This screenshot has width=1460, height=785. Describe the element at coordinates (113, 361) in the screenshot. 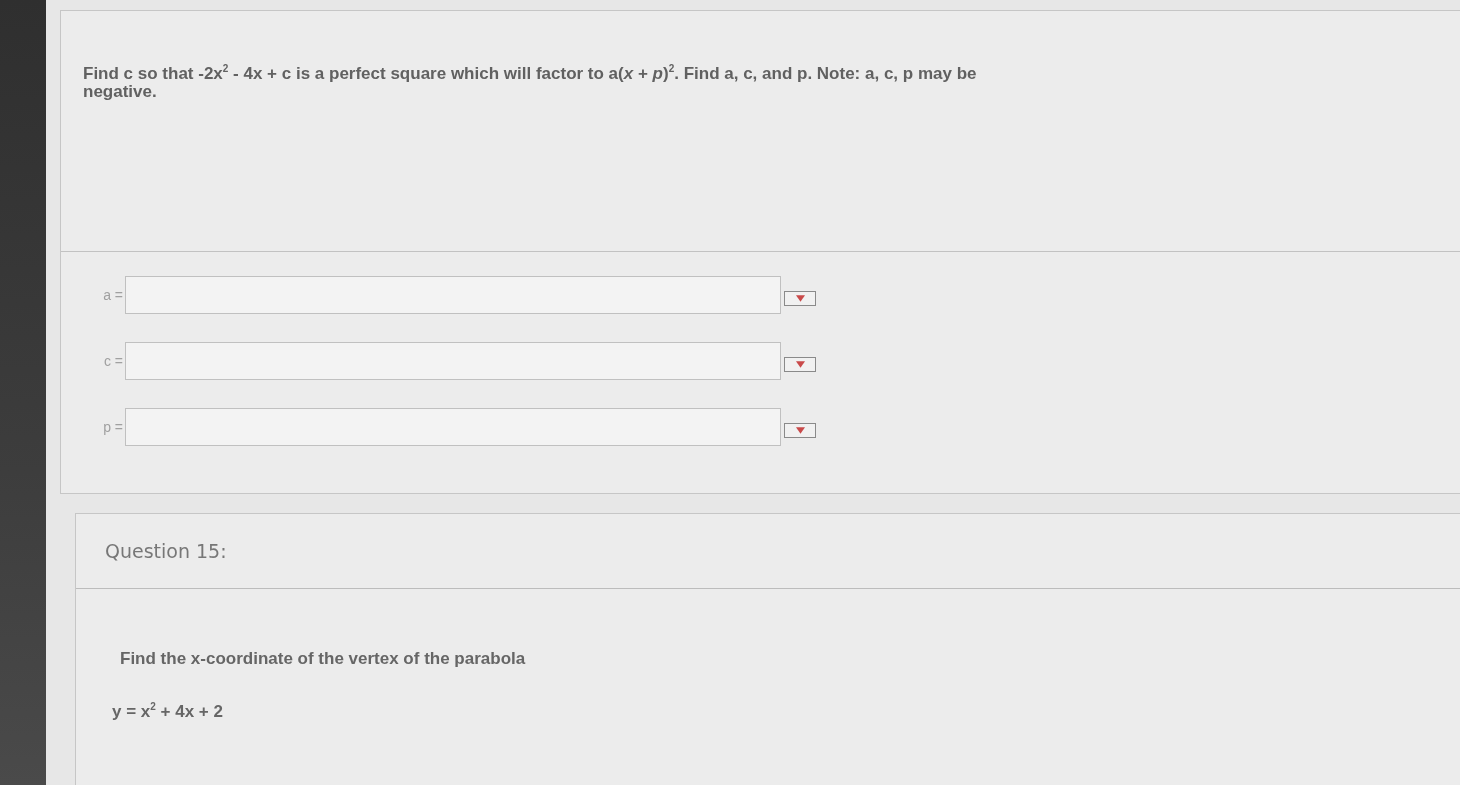

I see `answer-label: c =` at that location.